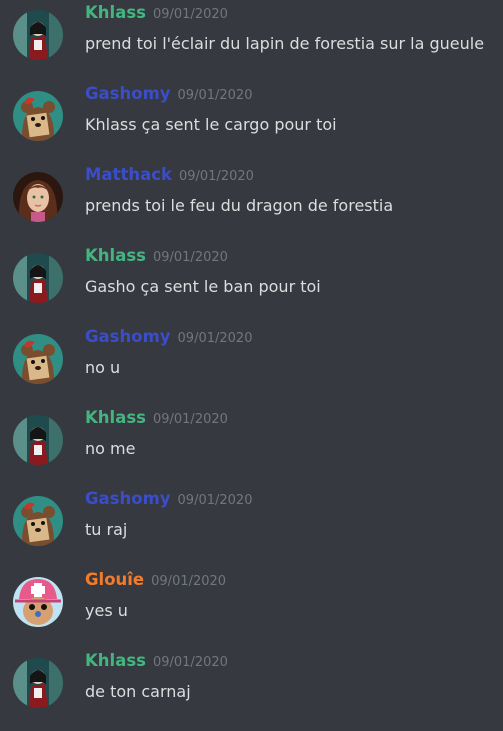  What do you see at coordinates (211, 124) in the screenshot?
I see `message-content: Khlass ça sent le cargo pour toi` at bounding box center [211, 124].